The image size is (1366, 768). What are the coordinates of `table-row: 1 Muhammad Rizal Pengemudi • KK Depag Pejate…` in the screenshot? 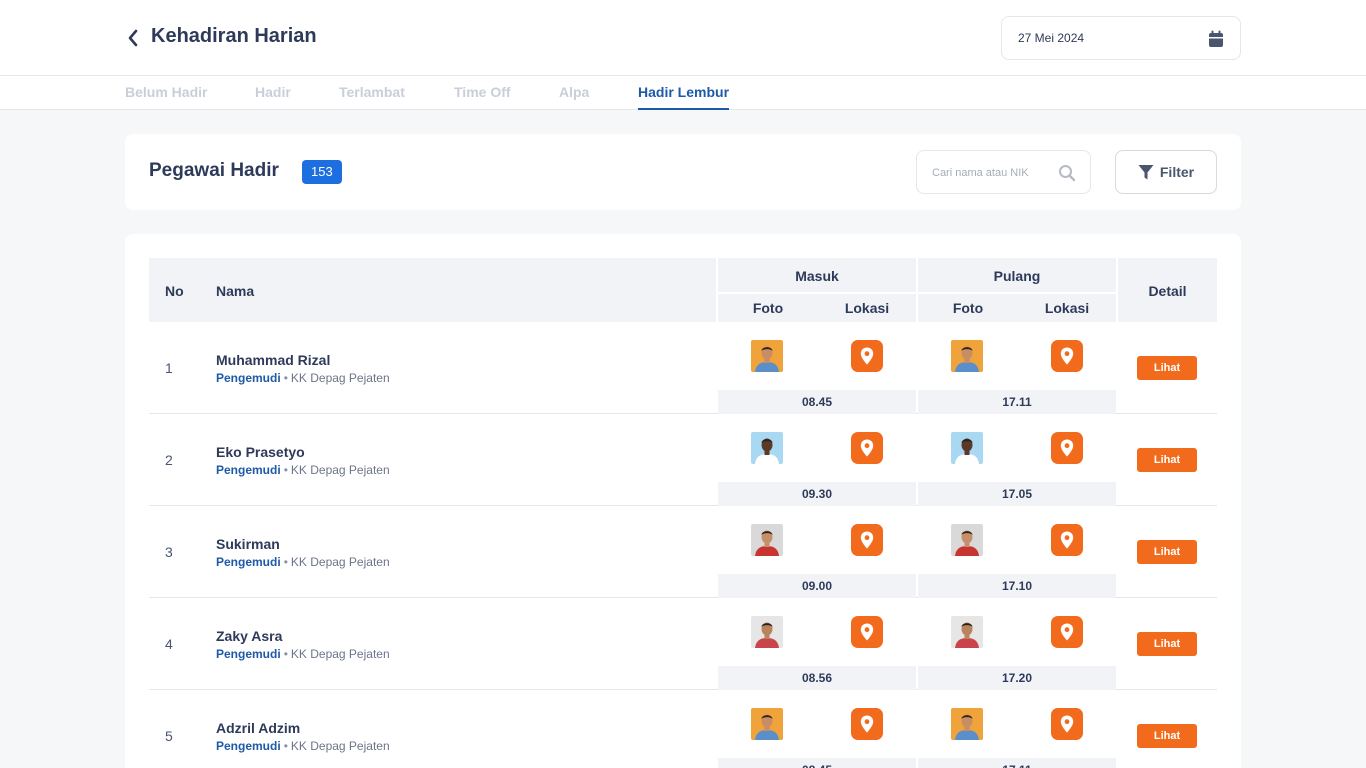 It's located at (683, 368).